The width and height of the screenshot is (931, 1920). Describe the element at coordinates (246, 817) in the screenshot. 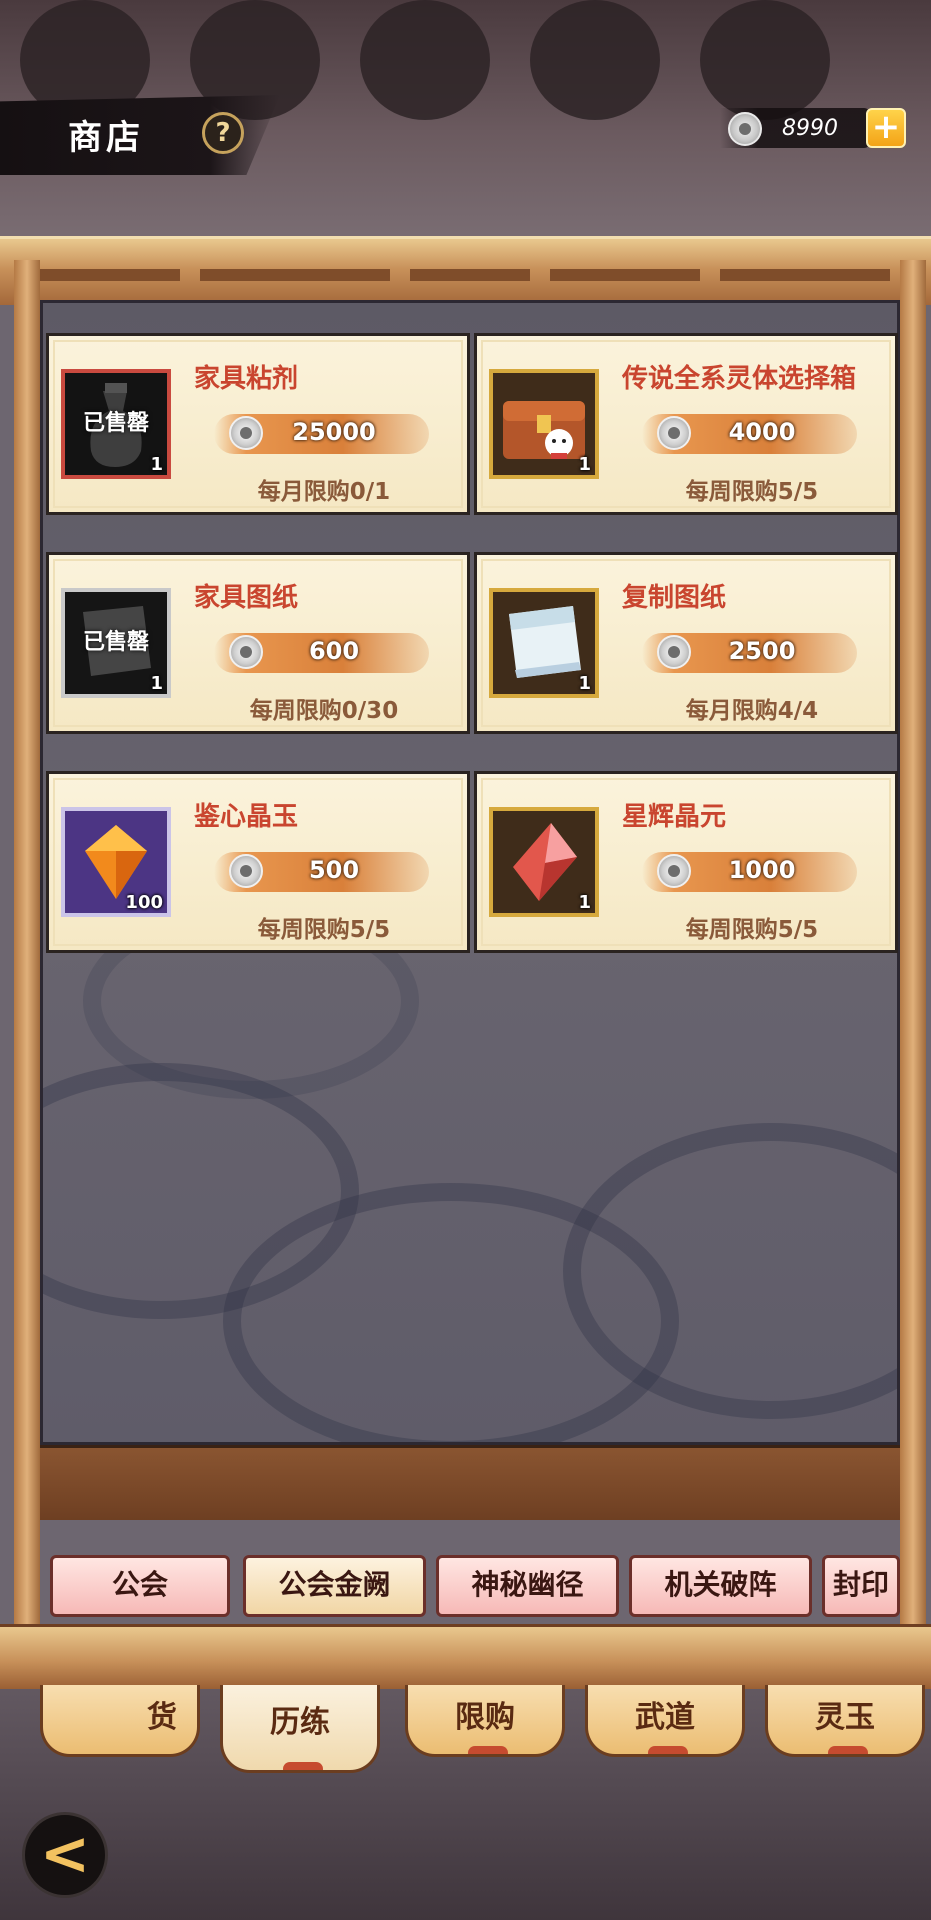

I see `item-name: 鉴心晶玉` at that location.